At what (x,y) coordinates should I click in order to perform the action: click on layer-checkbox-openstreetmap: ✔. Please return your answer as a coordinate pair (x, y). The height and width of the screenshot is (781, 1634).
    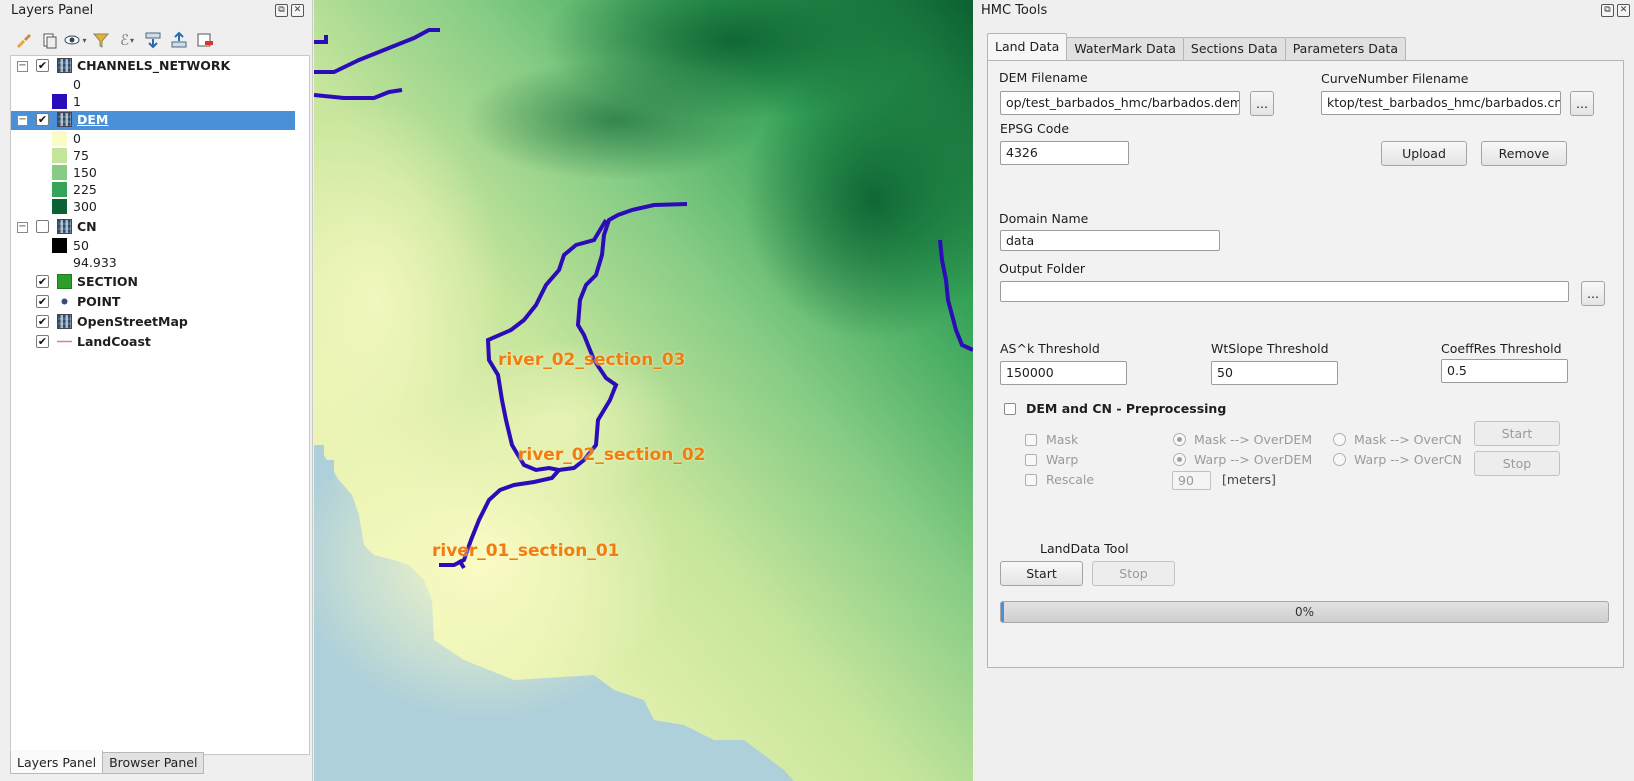
    Looking at the image, I should click on (42, 321).